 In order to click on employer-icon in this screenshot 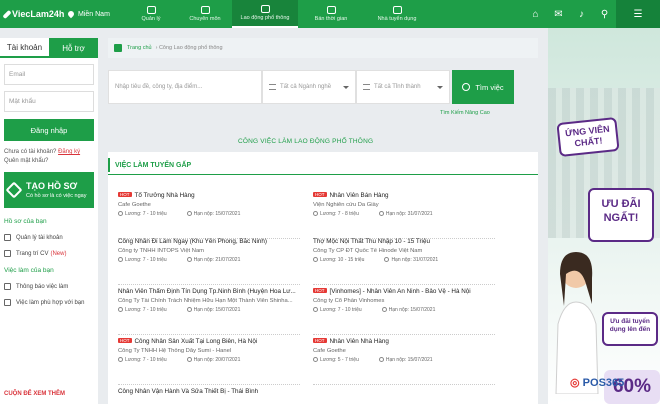, I will do `click(397, 10)`.